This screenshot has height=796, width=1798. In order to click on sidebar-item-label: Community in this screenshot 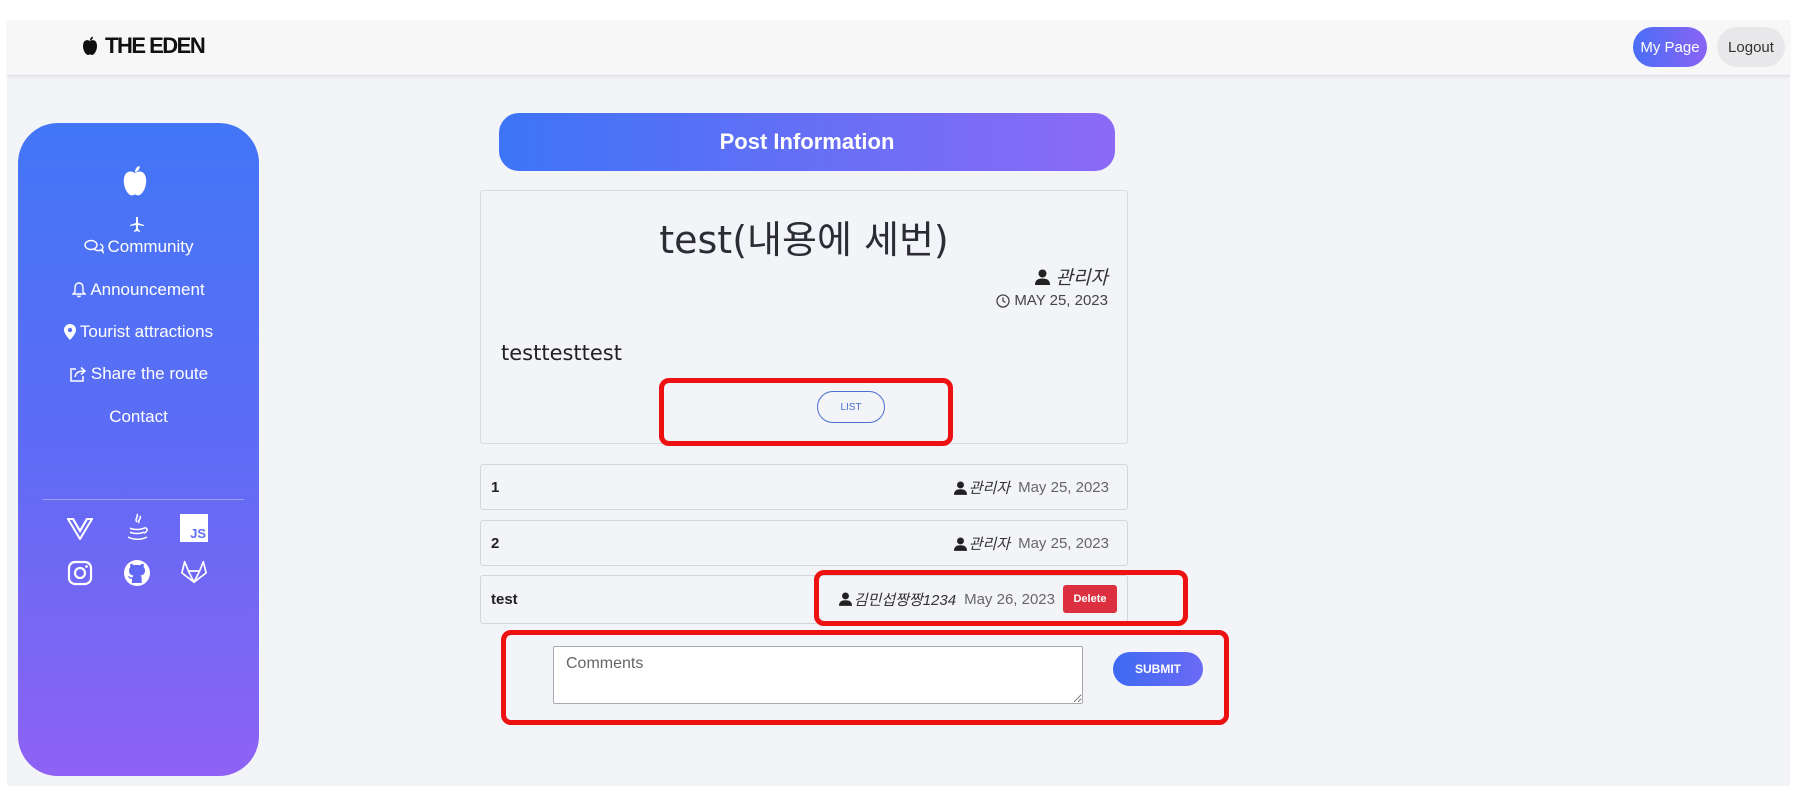, I will do `click(150, 246)`.